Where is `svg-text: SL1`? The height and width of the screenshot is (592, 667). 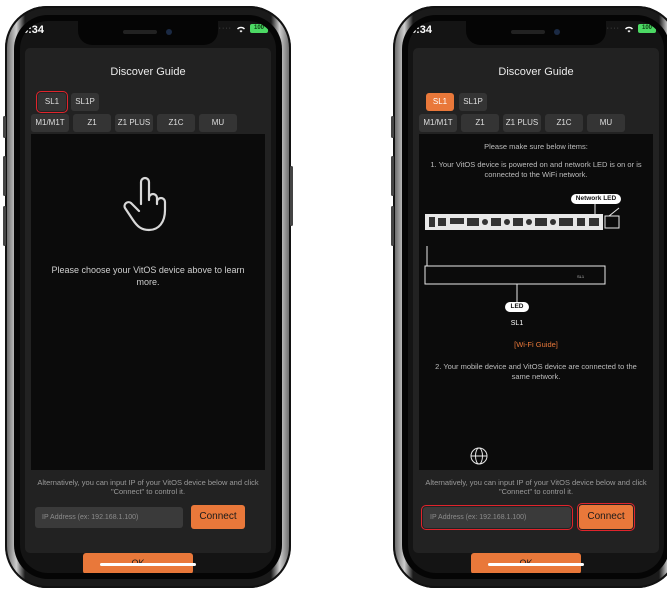 svg-text: SL1 is located at coordinates (581, 276).